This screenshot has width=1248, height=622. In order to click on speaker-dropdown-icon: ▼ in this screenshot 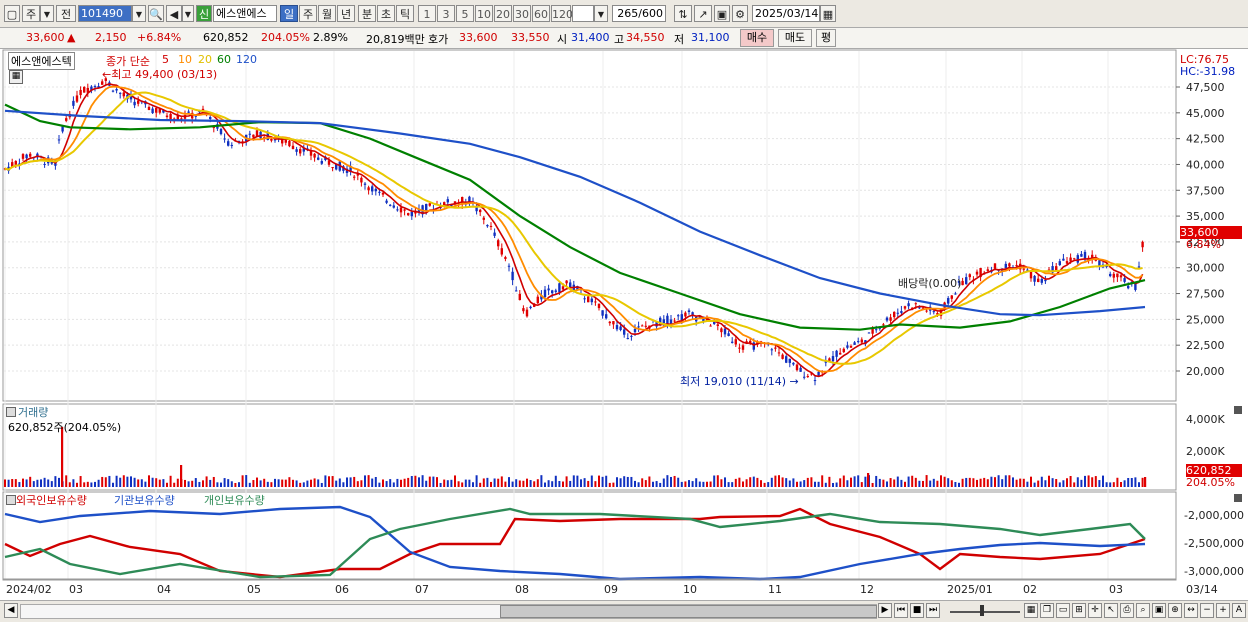, I will do `click(188, 13)`.